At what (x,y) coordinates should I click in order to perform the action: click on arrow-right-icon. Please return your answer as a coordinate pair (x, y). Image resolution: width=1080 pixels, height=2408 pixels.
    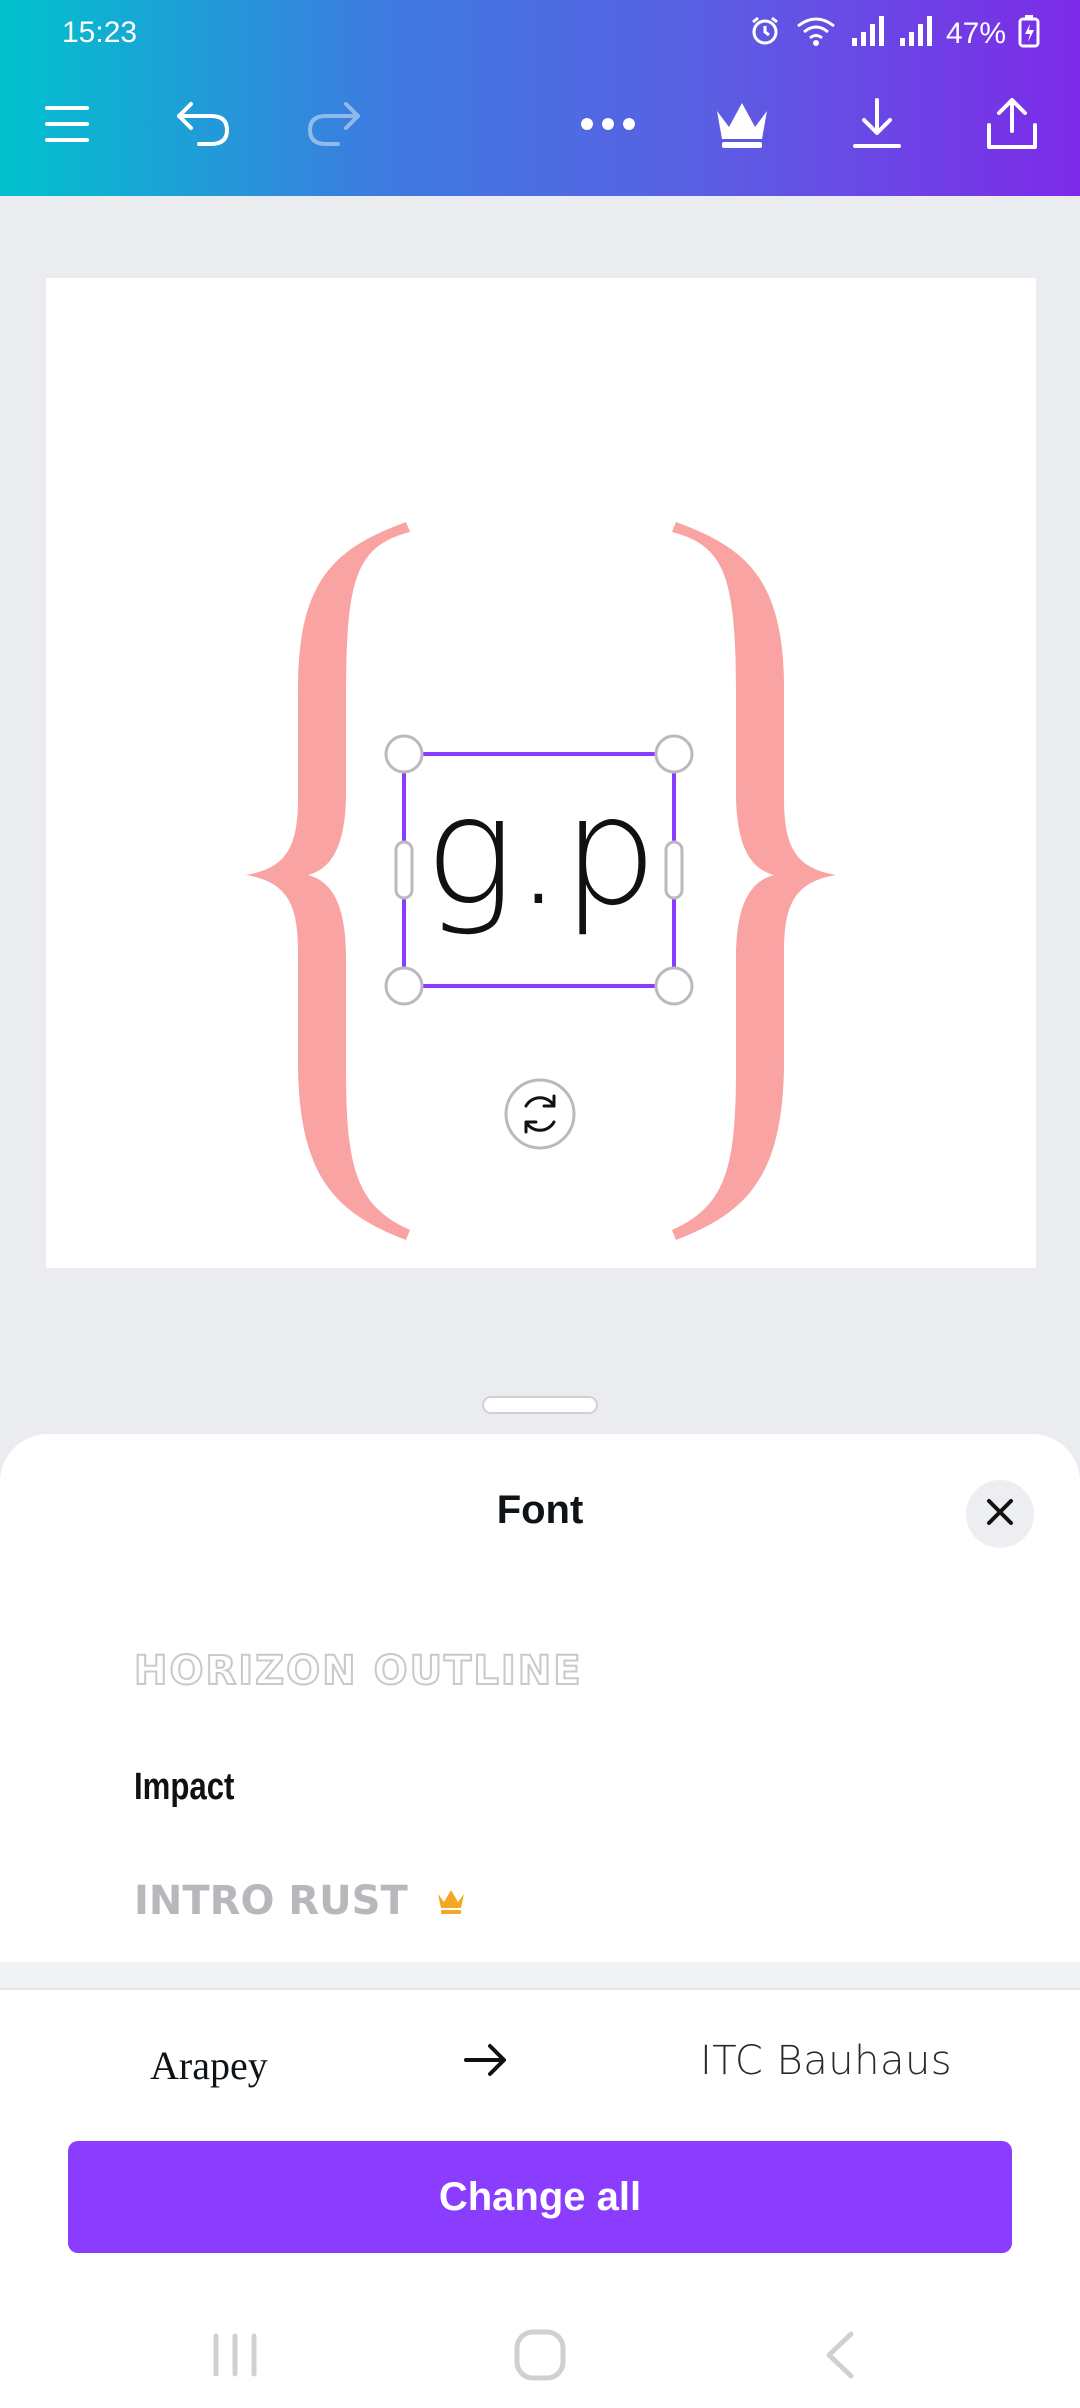
    Looking at the image, I should click on (486, 2062).